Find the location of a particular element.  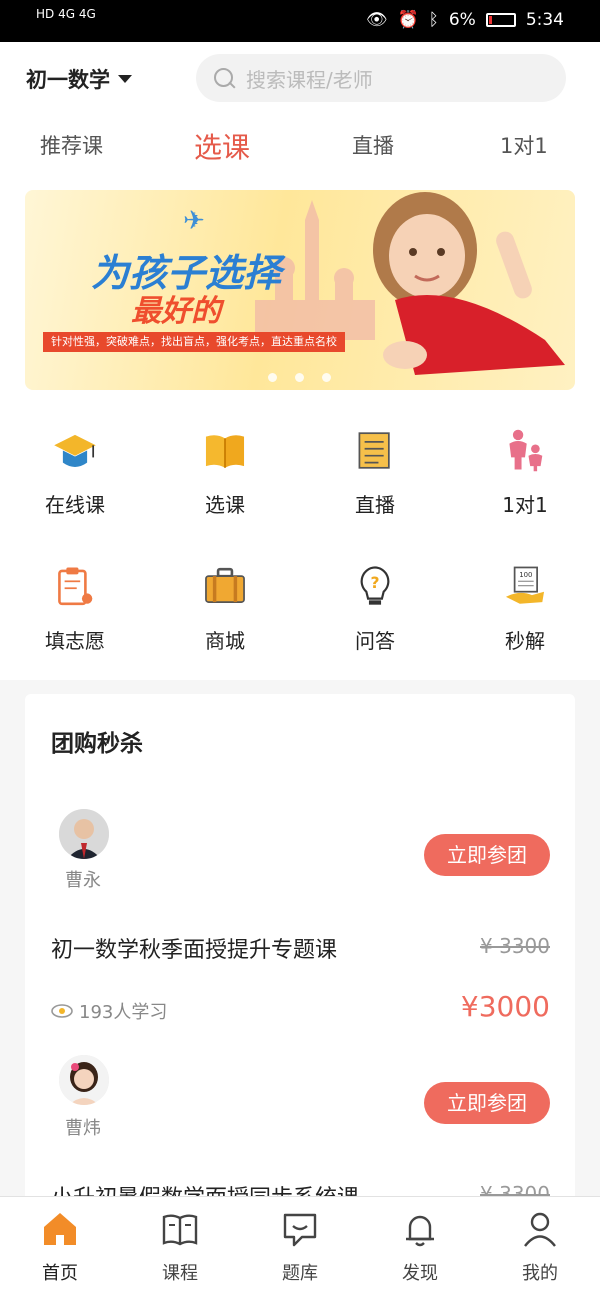

category-tabs: 推荐课 选课 直播 1对1 is located at coordinates (300, 146).